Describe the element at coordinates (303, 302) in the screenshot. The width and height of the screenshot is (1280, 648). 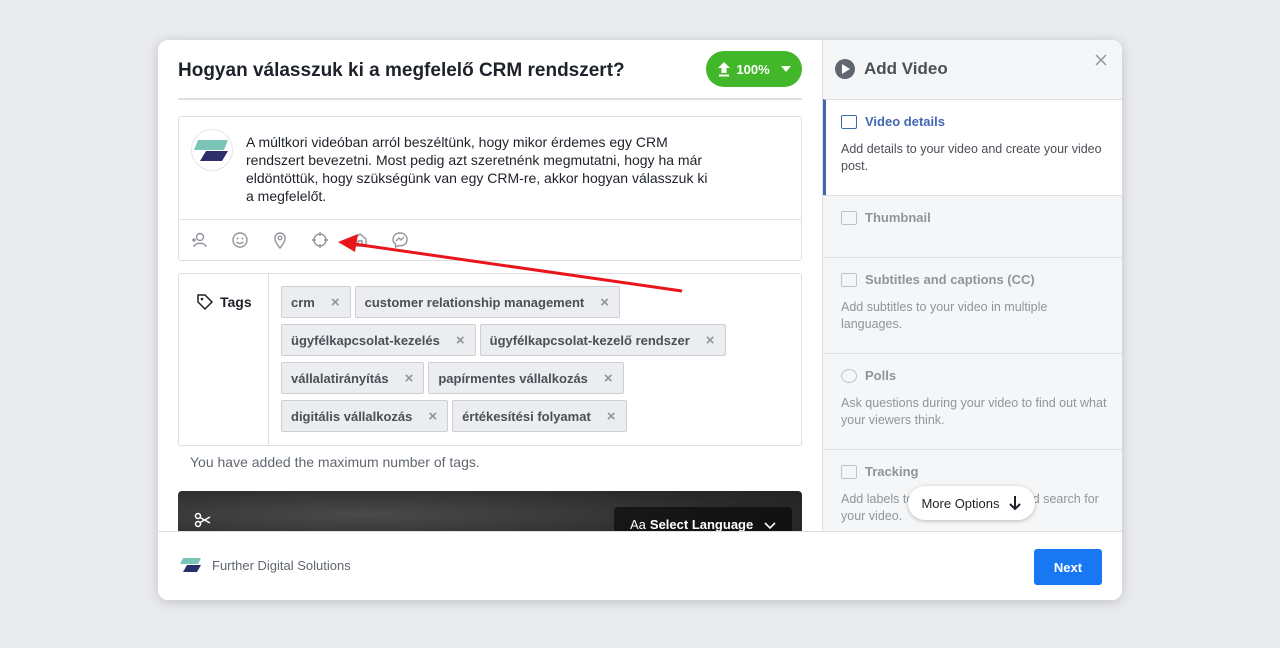
I see `tag-chip-label: crm` at that location.